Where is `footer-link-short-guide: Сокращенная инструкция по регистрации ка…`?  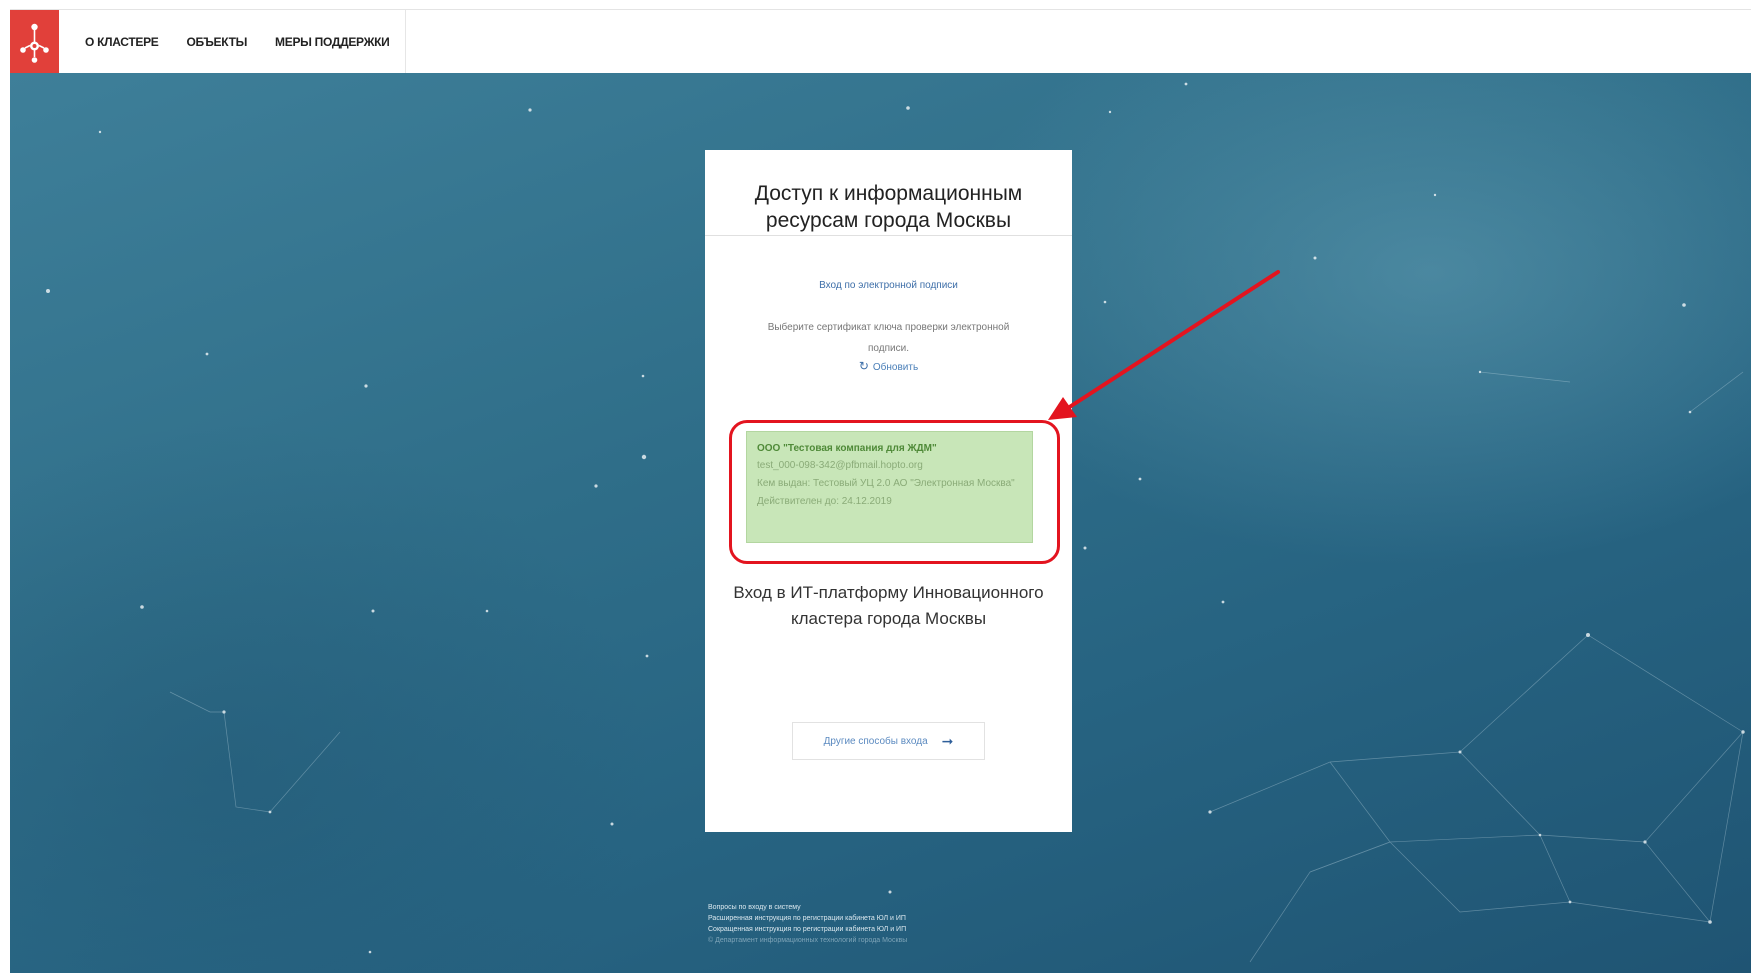
footer-link-short-guide: Сокращенная инструкция по регистрации ка… is located at coordinates (807, 929).